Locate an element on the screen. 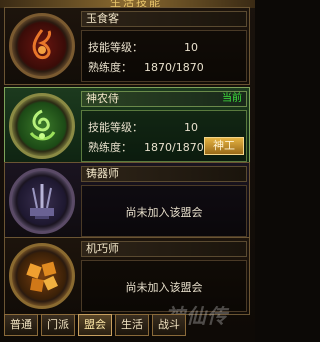 This screenshot has width=320, height=342. shengong-button: 神工 is located at coordinates (224, 146).